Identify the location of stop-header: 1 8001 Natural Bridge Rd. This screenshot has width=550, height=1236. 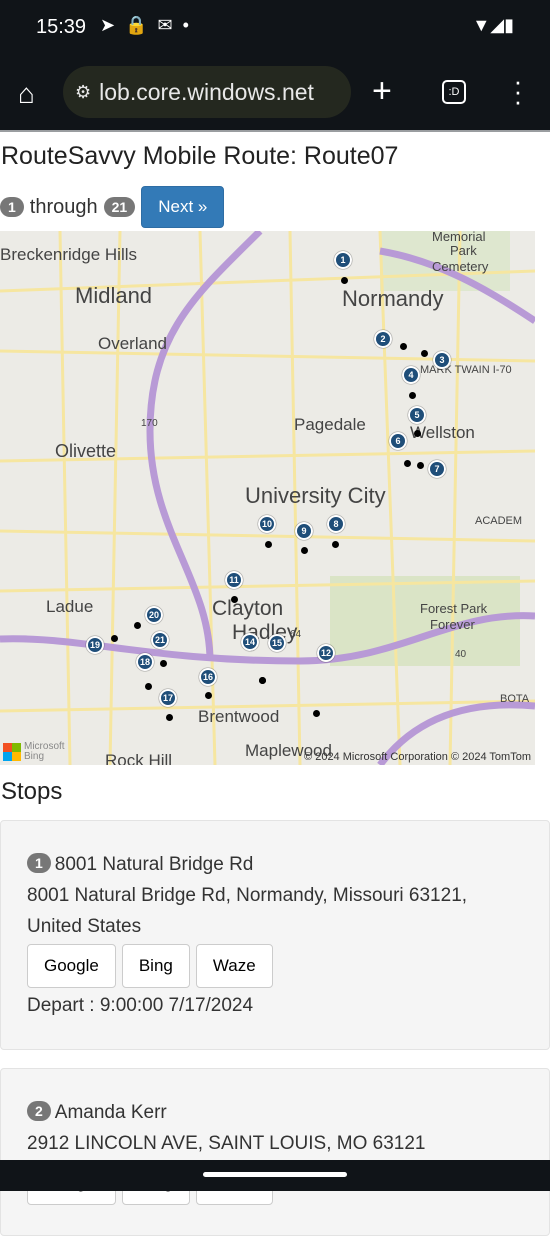
(275, 864).